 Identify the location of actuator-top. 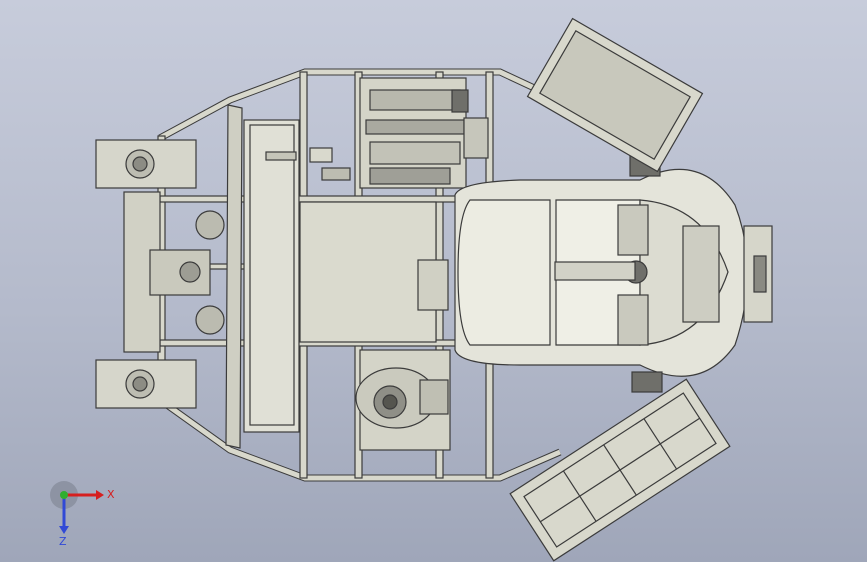
(146, 164).